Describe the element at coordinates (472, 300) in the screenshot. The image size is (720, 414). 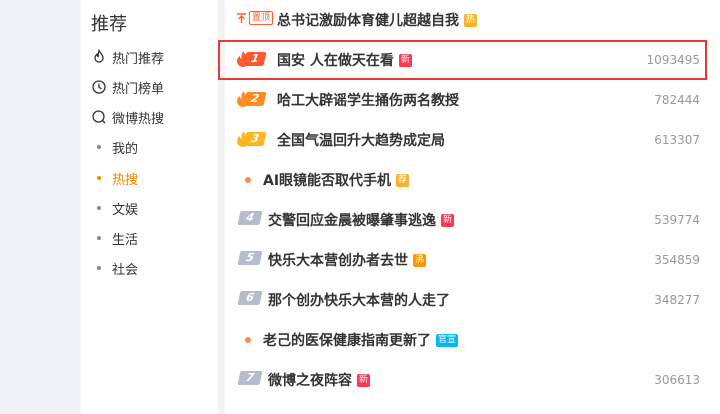
I see `list-item: 6 那个创办快乐大本营的人走了 348277` at that location.